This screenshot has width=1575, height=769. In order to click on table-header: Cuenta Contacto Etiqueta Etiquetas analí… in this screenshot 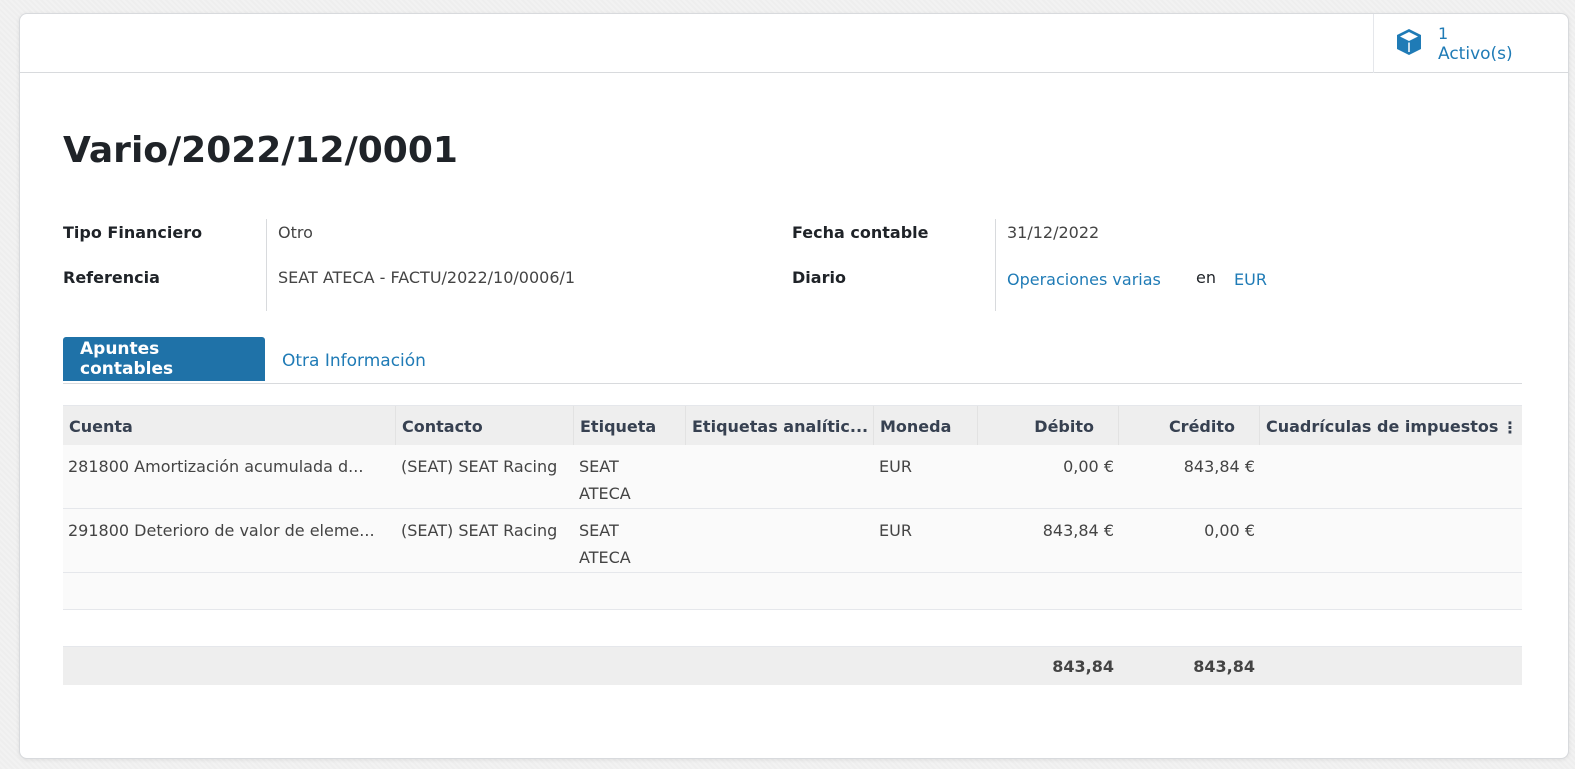, I will do `click(792, 425)`.